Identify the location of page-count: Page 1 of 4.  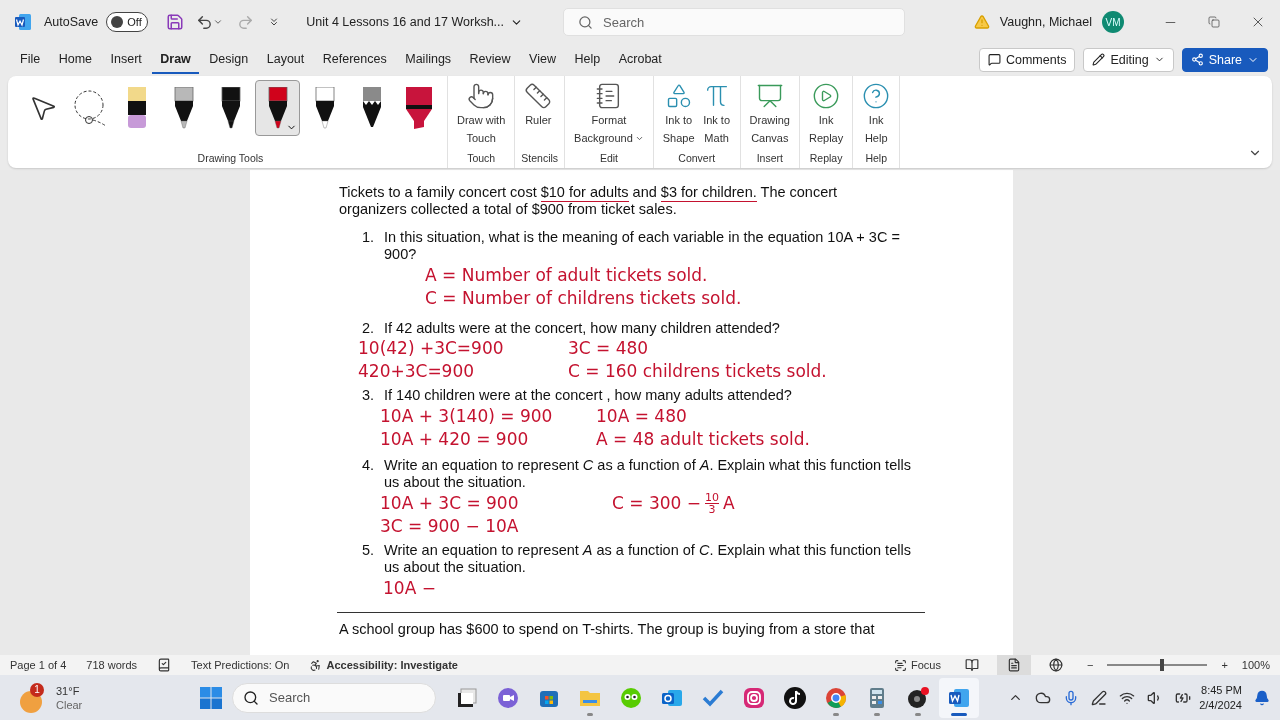
(38, 665).